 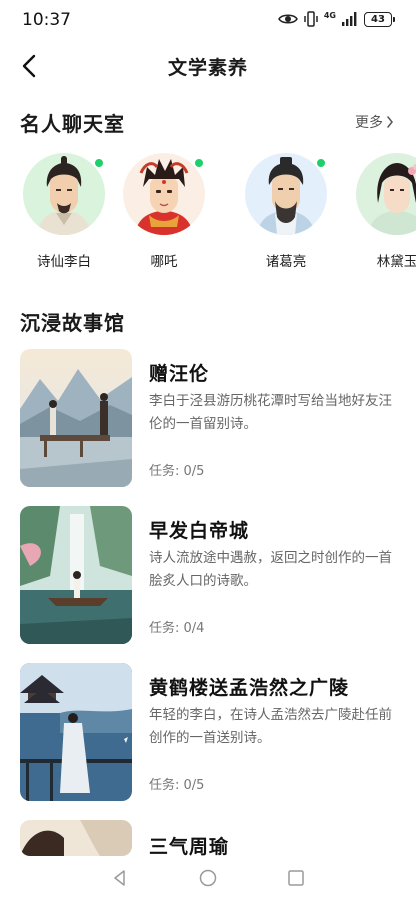 What do you see at coordinates (270, 412) in the screenshot?
I see `story-description: 李白于泾县游历桃花潭时写给当地好友汪伦的一首留别诗。` at bounding box center [270, 412].